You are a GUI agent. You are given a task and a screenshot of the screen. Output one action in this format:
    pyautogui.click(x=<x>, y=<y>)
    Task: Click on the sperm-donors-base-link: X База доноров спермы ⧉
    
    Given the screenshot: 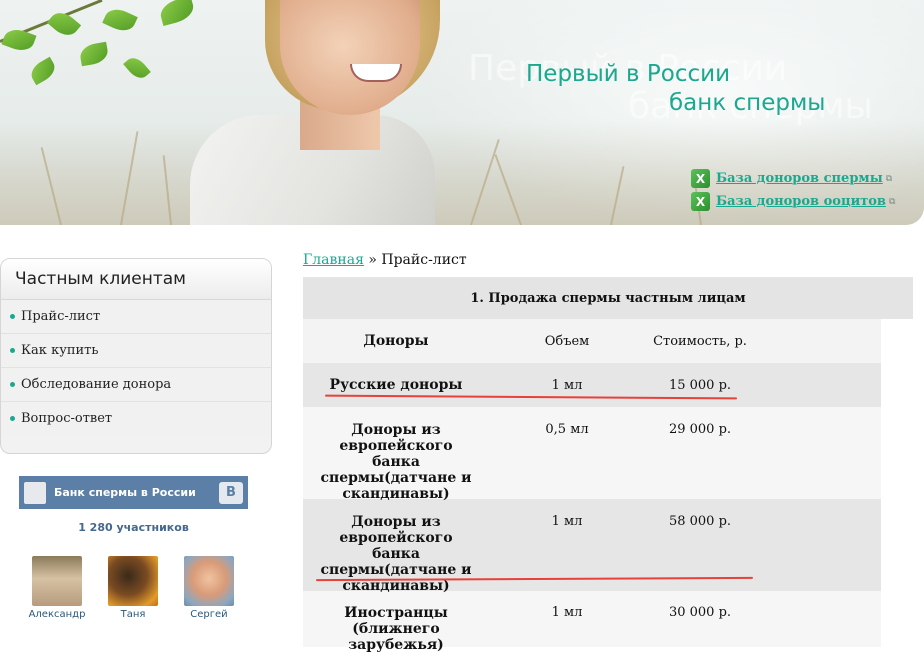 What is the action you would take?
    pyautogui.click(x=791, y=178)
    